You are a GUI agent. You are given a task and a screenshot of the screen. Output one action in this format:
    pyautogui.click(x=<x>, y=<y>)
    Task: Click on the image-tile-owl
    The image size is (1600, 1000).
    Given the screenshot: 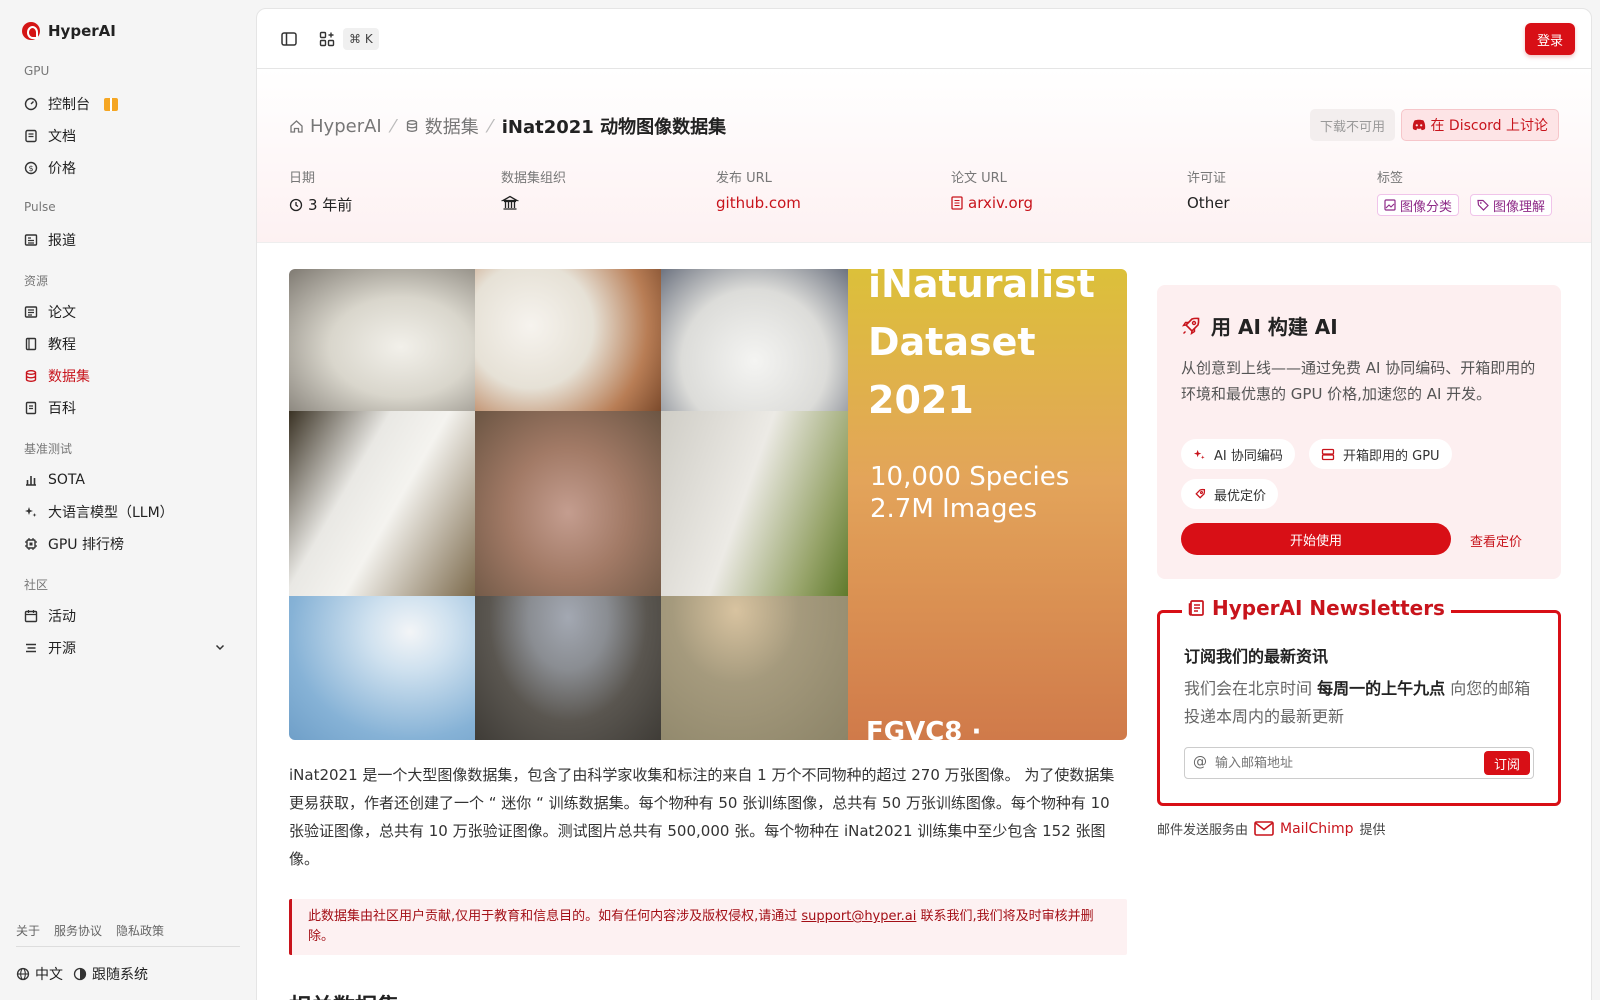 What is the action you would take?
    pyautogui.click(x=382, y=340)
    